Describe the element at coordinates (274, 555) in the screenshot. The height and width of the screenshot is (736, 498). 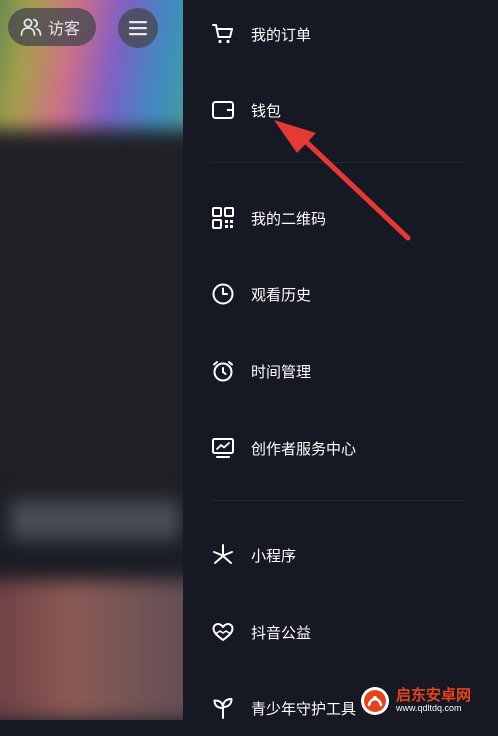
I see `menu-item-label: 小程序` at that location.